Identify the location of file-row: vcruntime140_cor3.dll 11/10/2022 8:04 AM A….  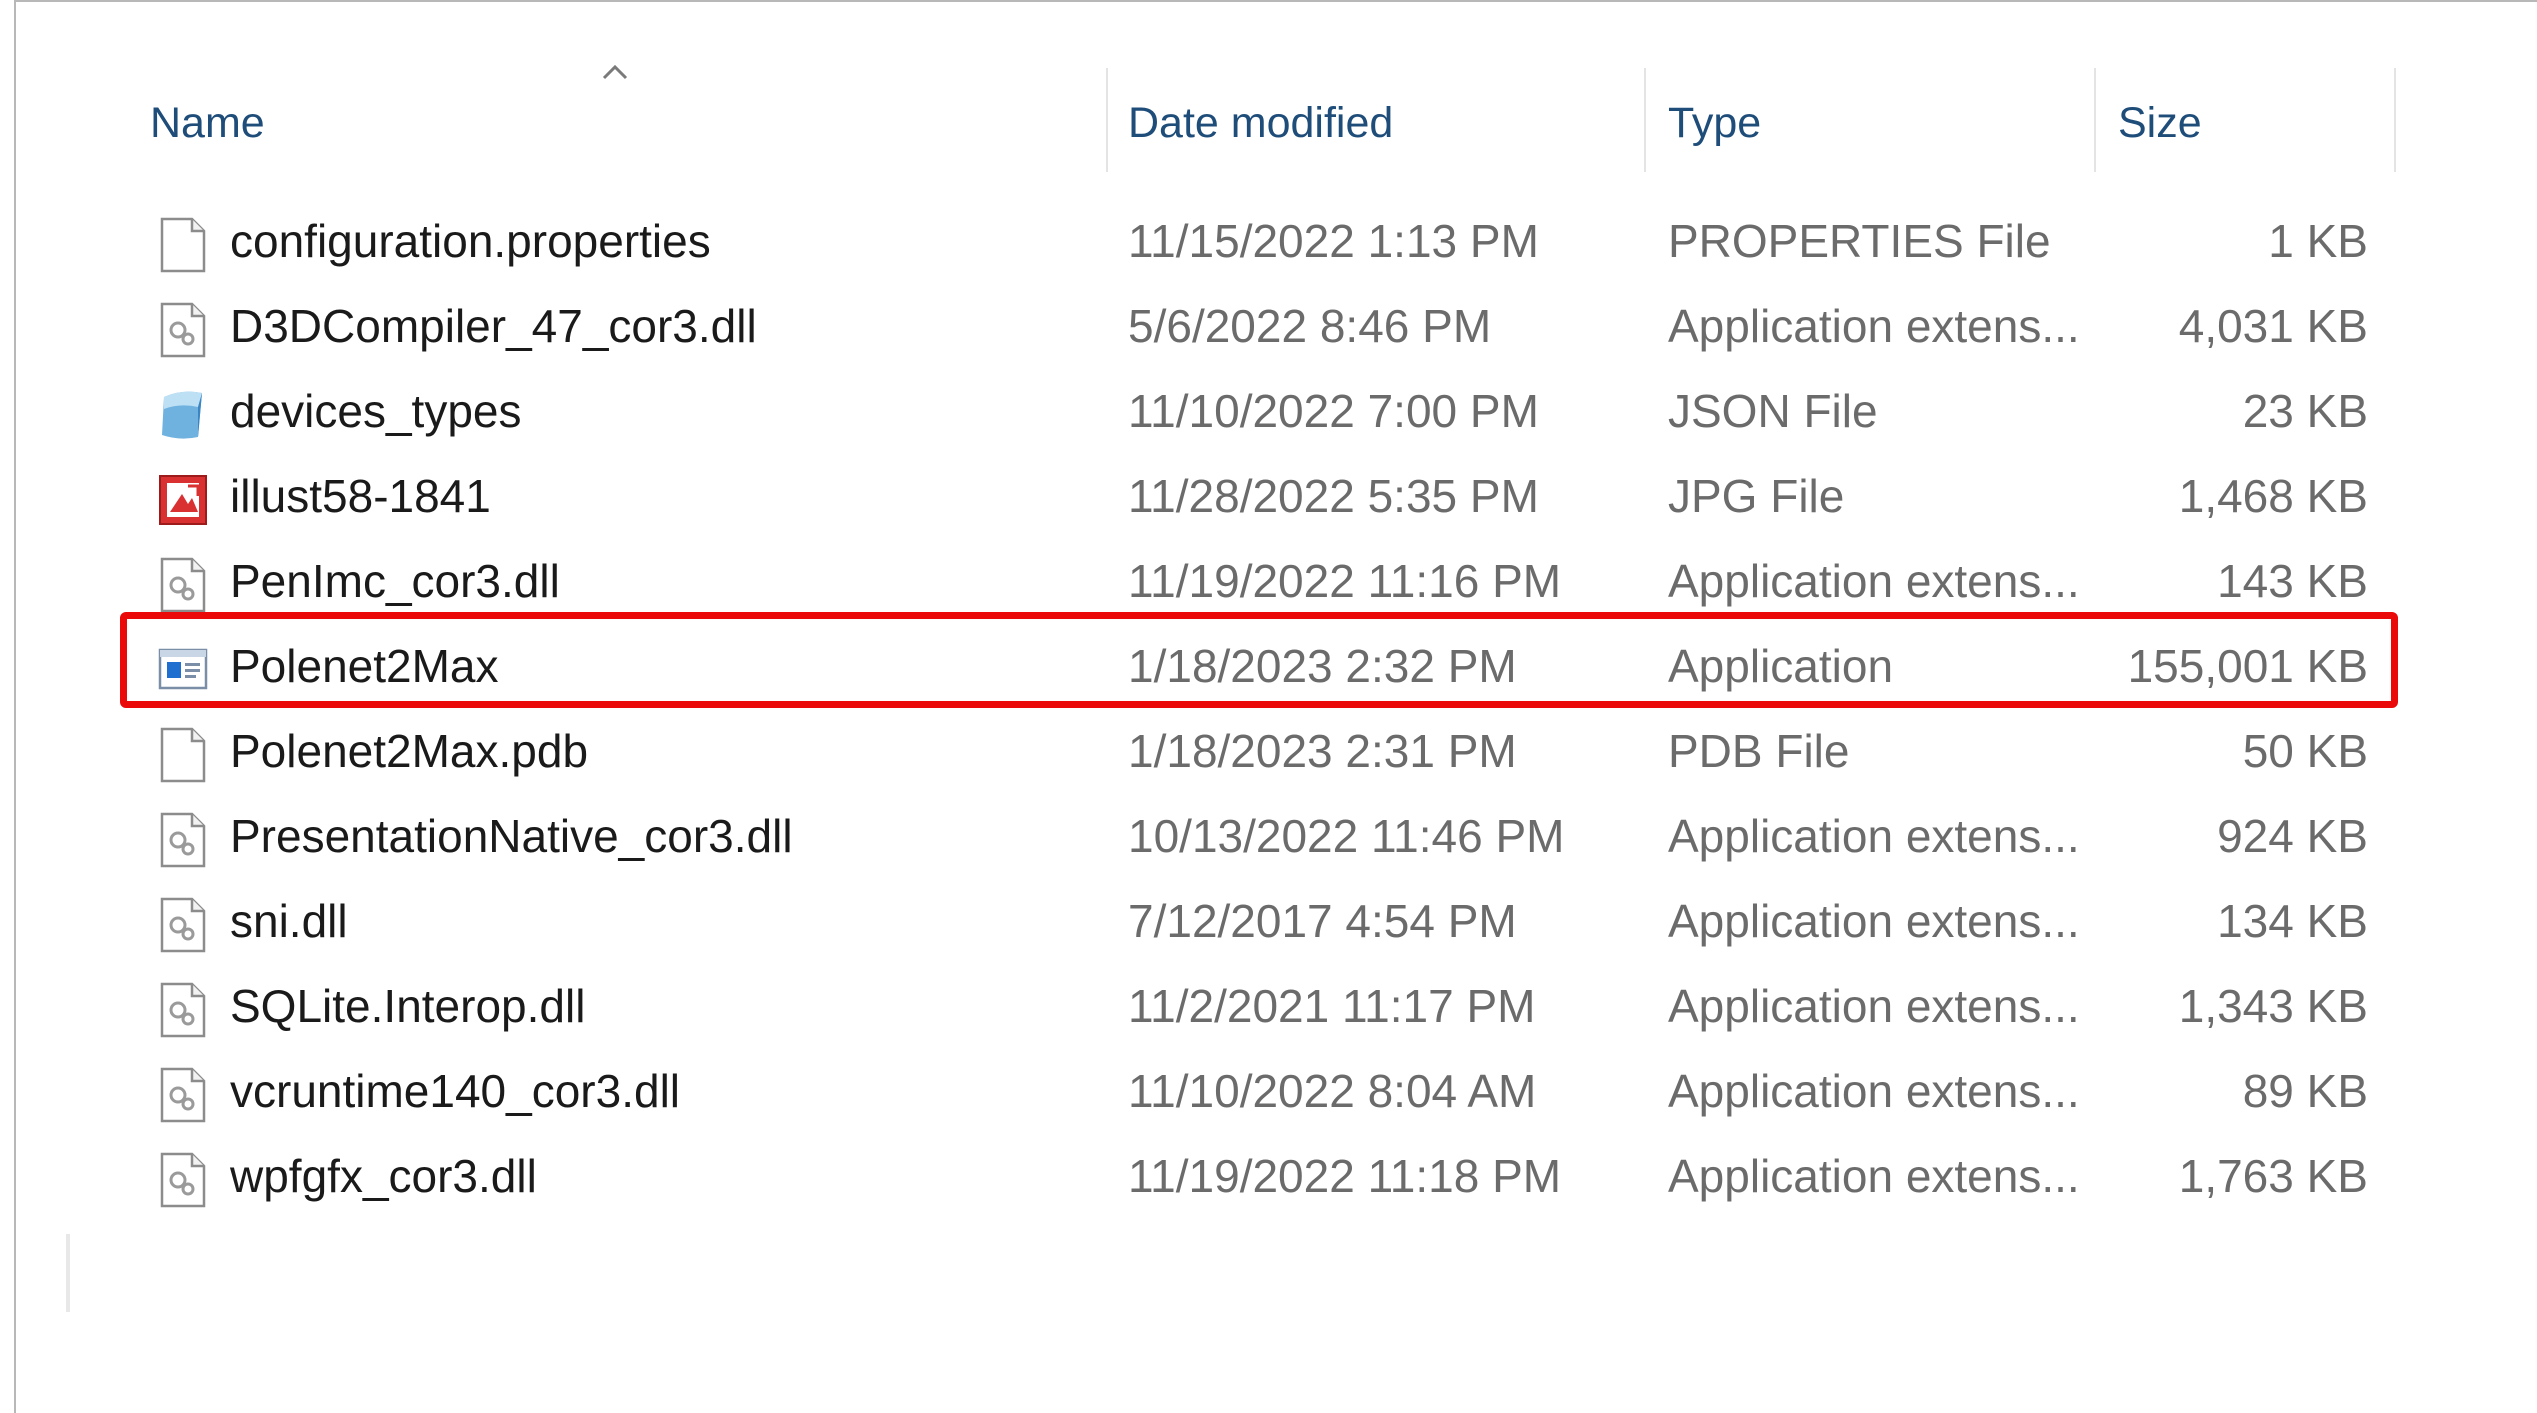
(1270, 1091).